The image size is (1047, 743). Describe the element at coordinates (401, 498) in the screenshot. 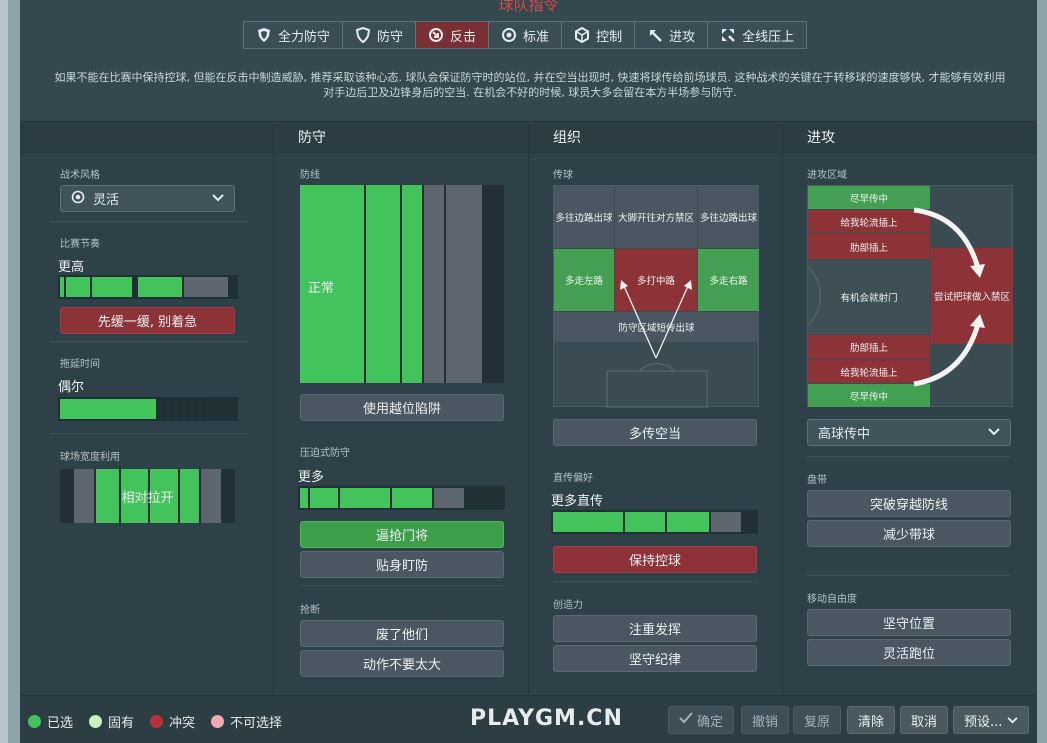

I see `pressing-slider` at that location.